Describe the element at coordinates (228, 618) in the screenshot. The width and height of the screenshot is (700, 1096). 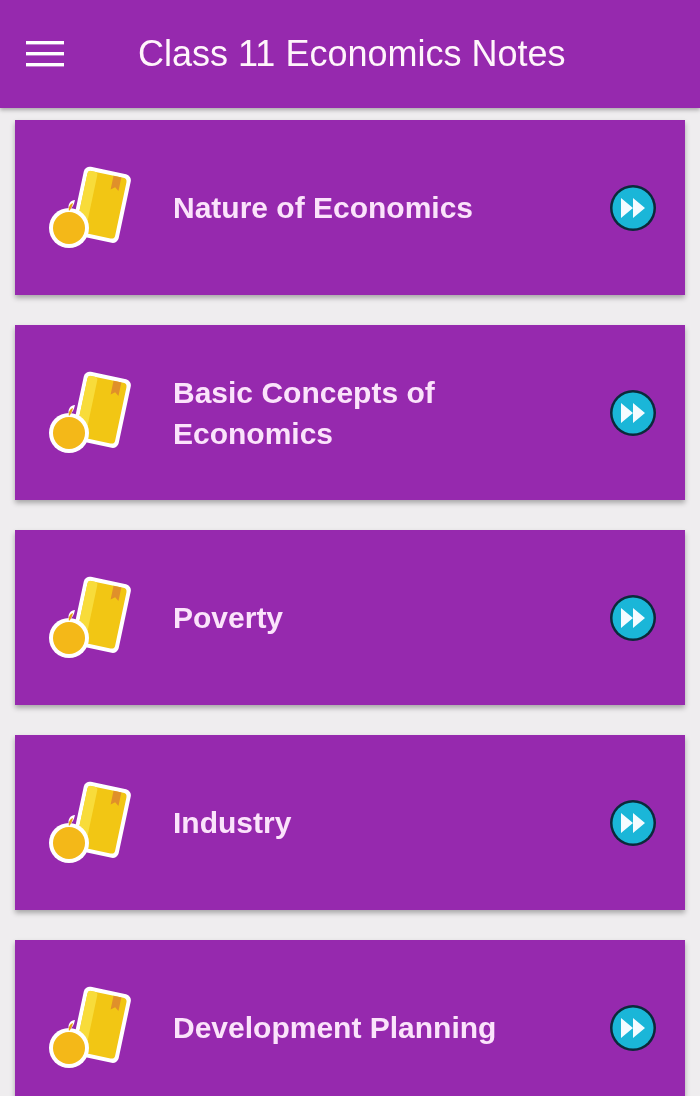
I see `chapter-title: Poverty` at that location.